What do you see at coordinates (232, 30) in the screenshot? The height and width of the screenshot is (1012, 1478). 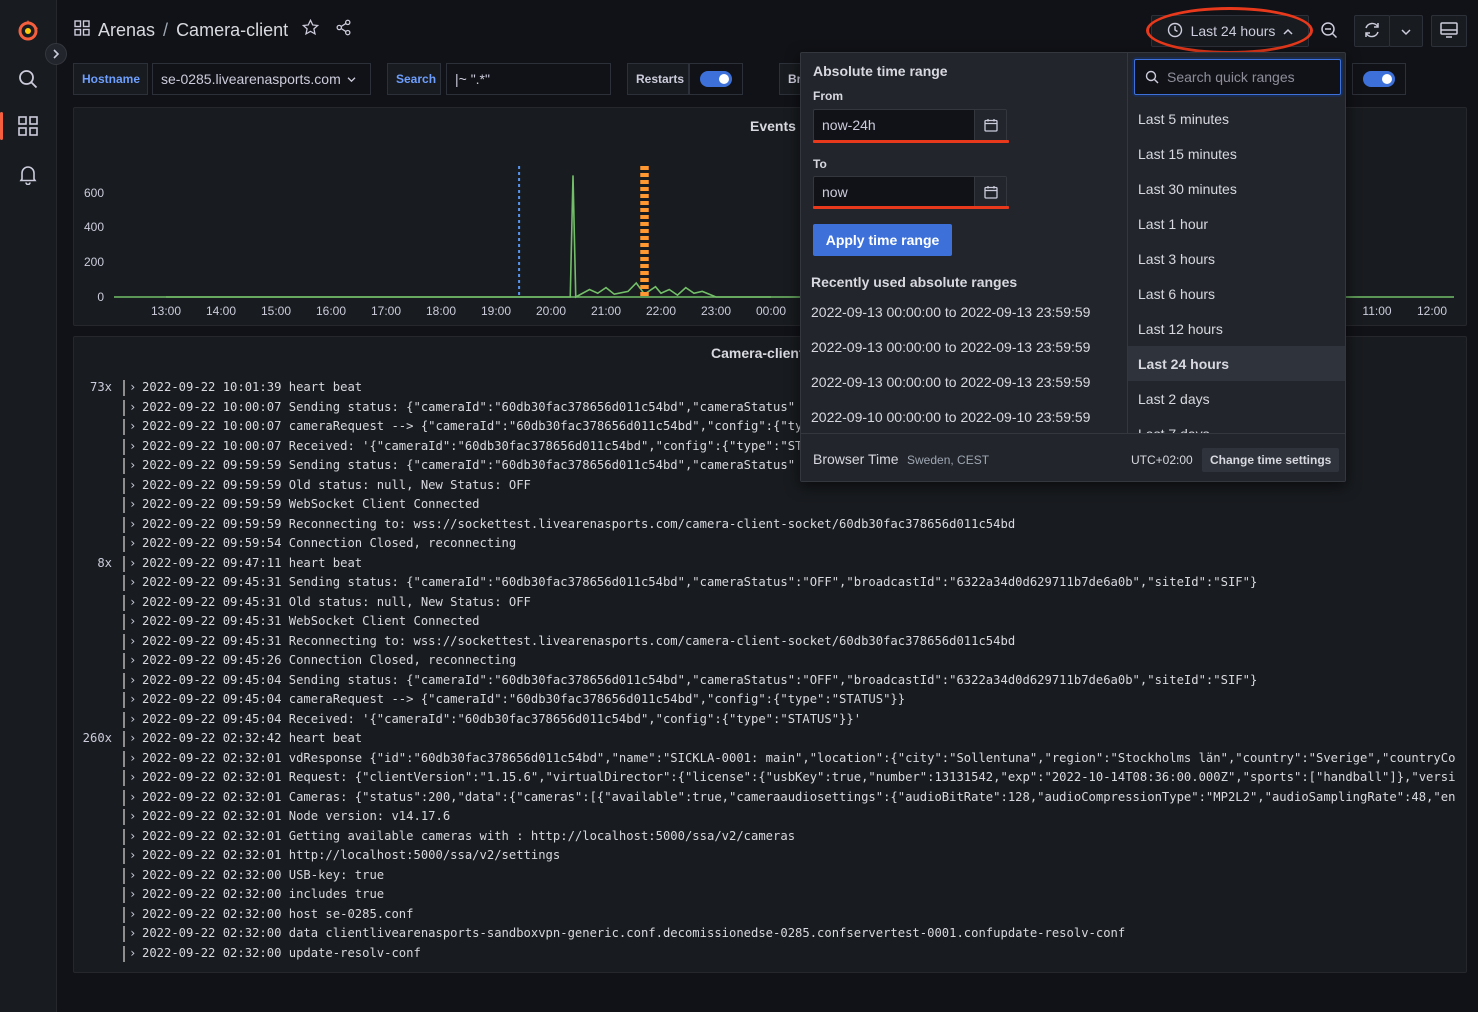 I see `page-title: Camera-client` at bounding box center [232, 30].